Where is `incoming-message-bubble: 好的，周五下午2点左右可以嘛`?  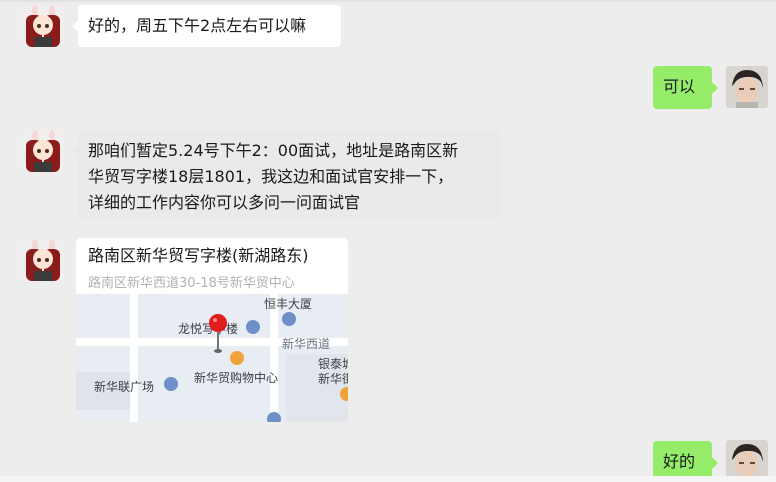 incoming-message-bubble: 好的，周五下午2点左右可以嘛 is located at coordinates (209, 26).